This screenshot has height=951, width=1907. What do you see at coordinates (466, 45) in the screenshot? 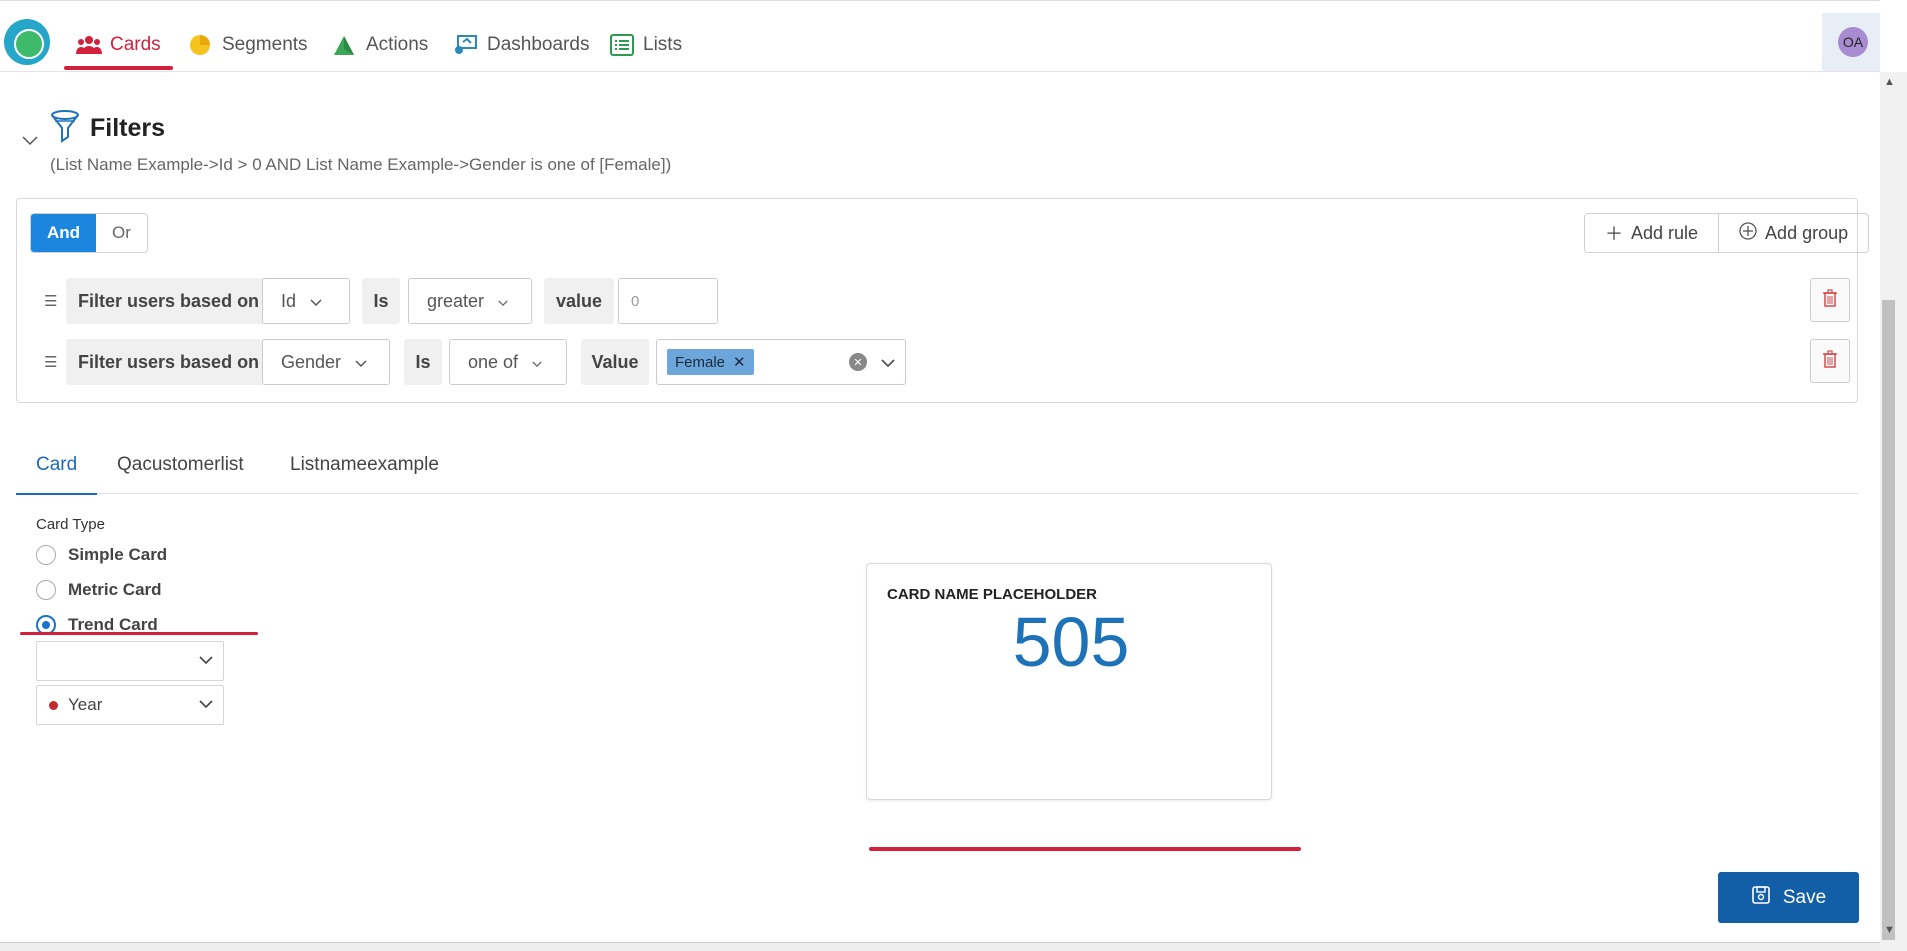
I see `dashboard-icon` at bounding box center [466, 45].